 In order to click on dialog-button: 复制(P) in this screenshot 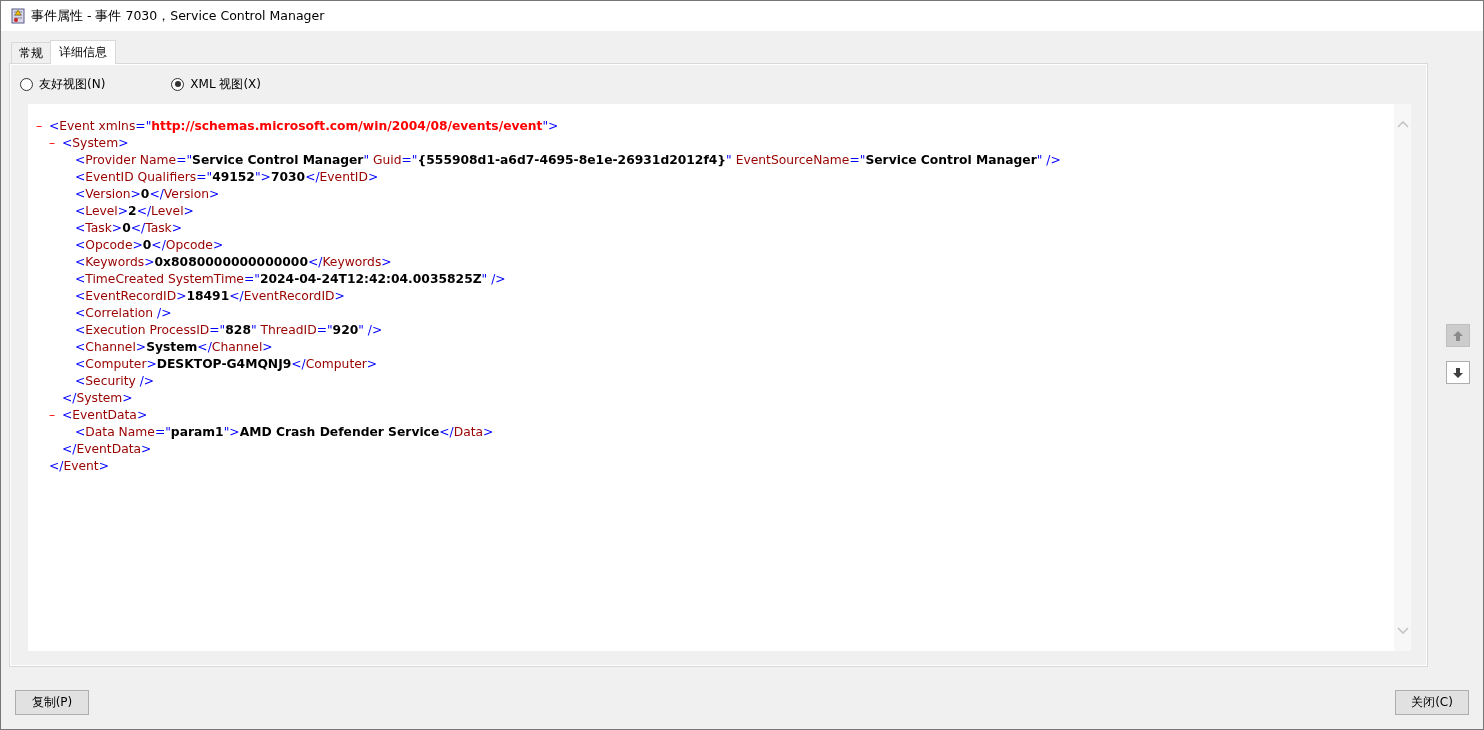, I will do `click(52, 702)`.